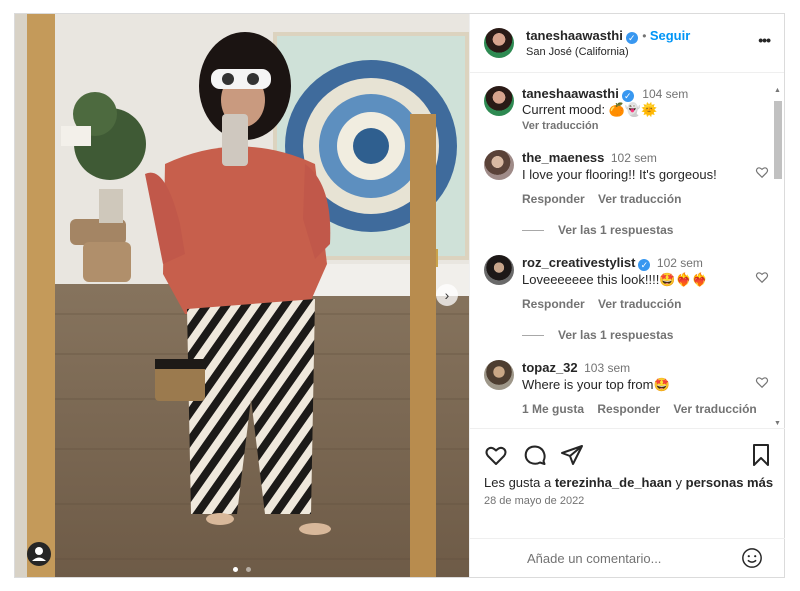 This screenshot has width=800, height=591. I want to click on next-image-button: ›, so click(447, 295).